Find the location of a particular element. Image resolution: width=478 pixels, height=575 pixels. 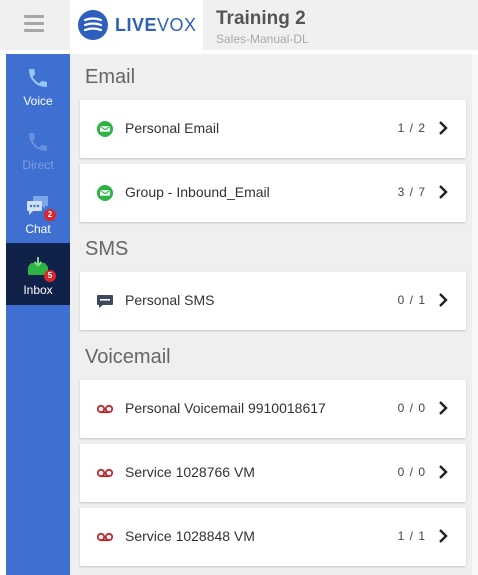

queue-name: Service 1028766 VM is located at coordinates (190, 472).